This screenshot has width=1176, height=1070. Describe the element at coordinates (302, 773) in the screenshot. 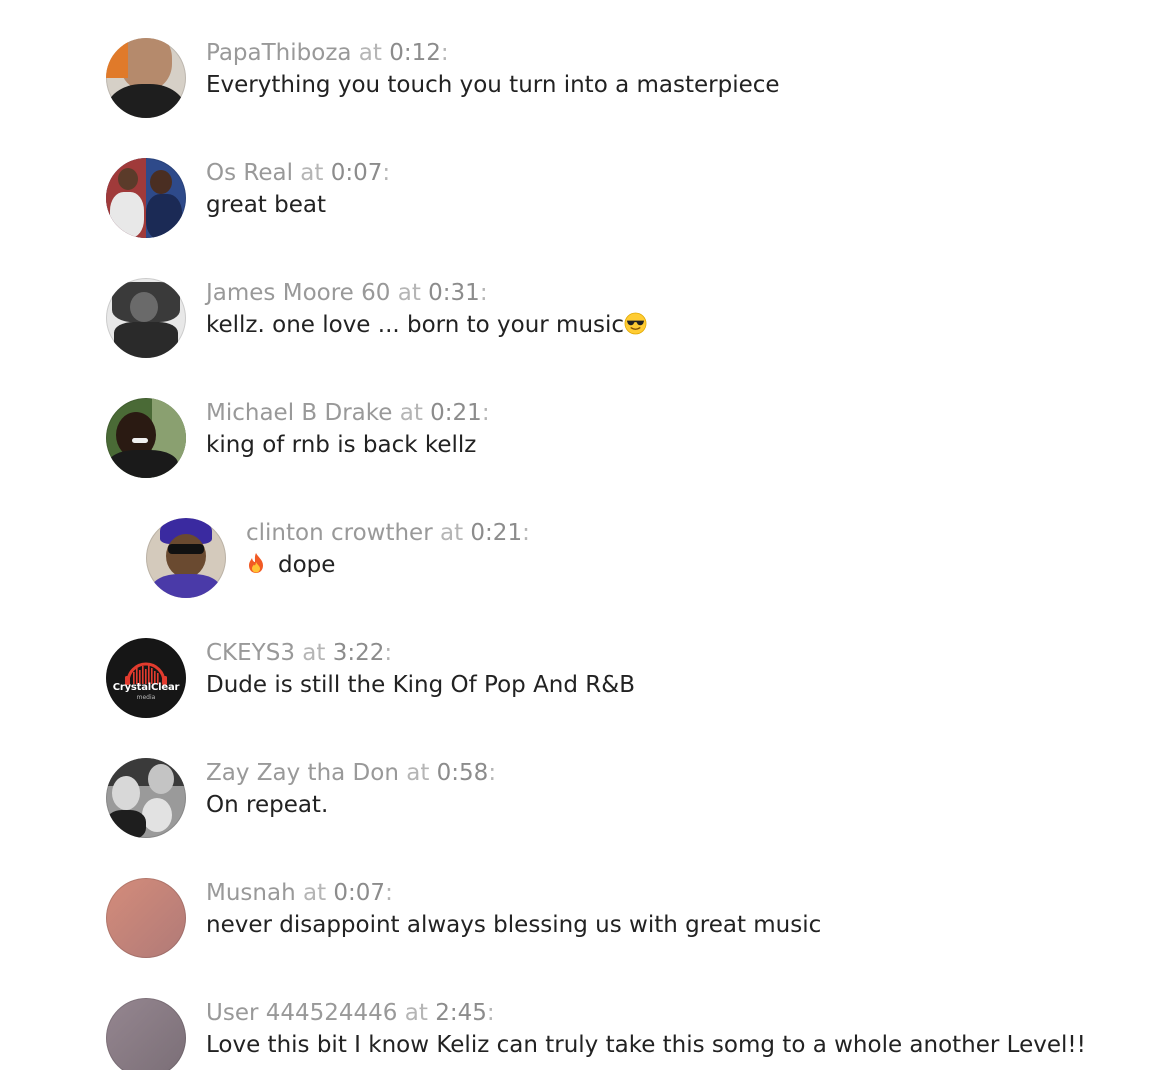

I see `comment-username: Zay Zay tha Don` at that location.